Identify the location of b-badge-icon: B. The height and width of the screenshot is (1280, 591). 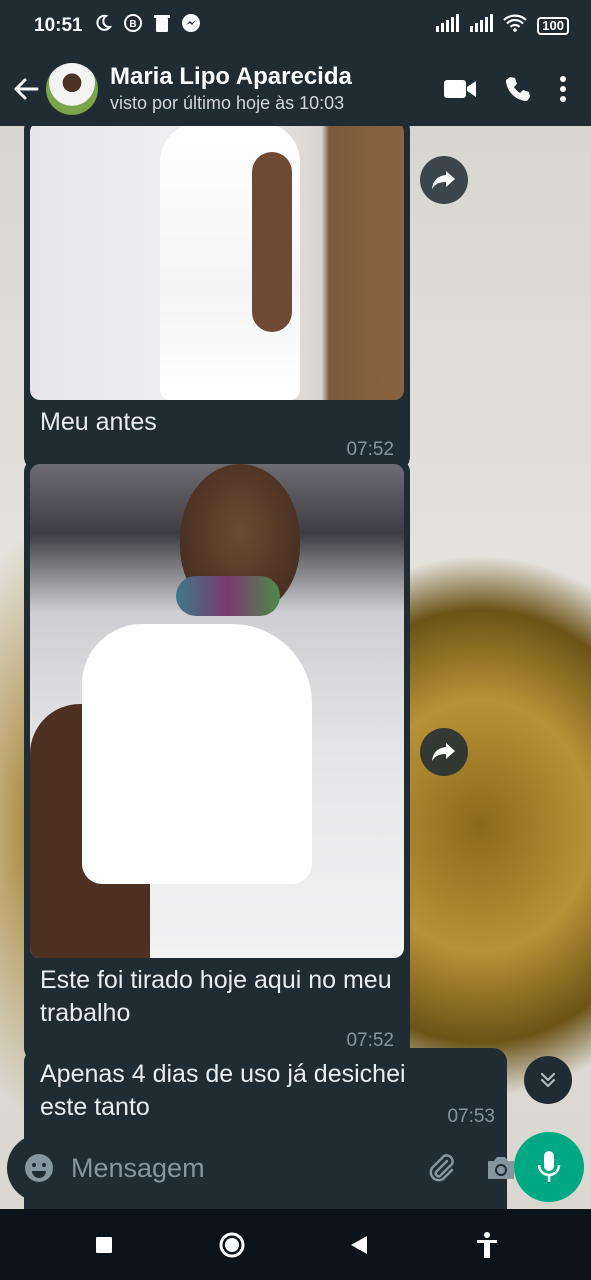
(133, 26).